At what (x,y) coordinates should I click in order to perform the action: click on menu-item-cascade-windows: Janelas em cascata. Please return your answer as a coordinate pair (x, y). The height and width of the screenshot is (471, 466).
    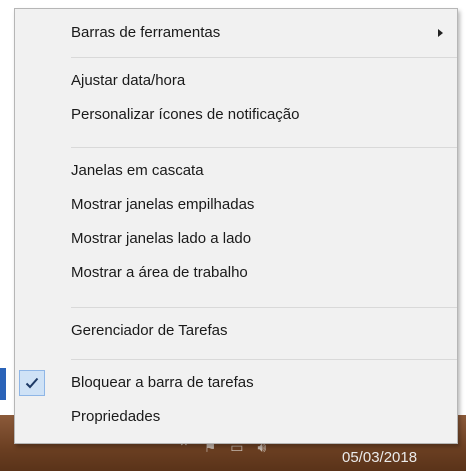
    Looking at the image, I should click on (236, 171).